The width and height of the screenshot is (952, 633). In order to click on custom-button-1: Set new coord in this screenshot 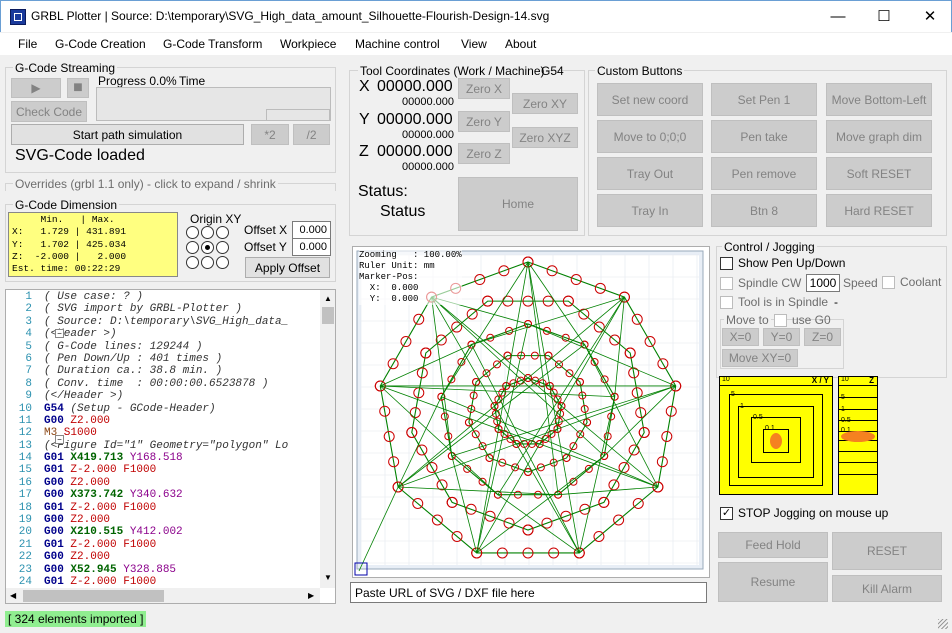, I will do `click(650, 99)`.